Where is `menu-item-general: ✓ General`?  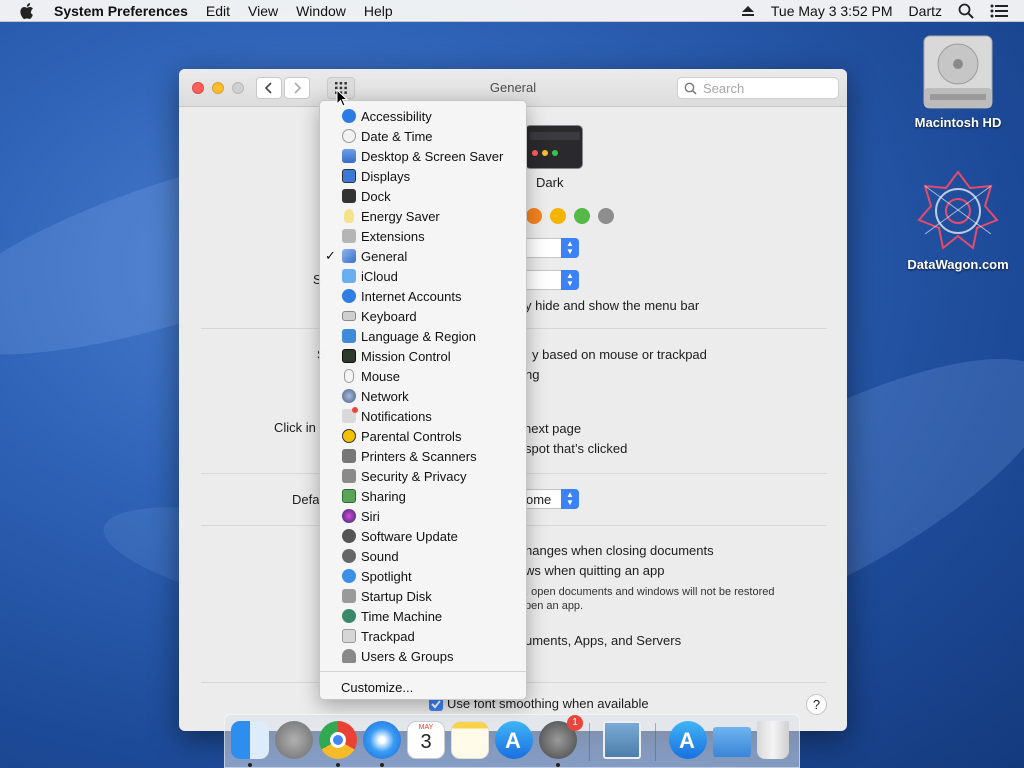
menu-item-general: ✓ General is located at coordinates (423, 256).